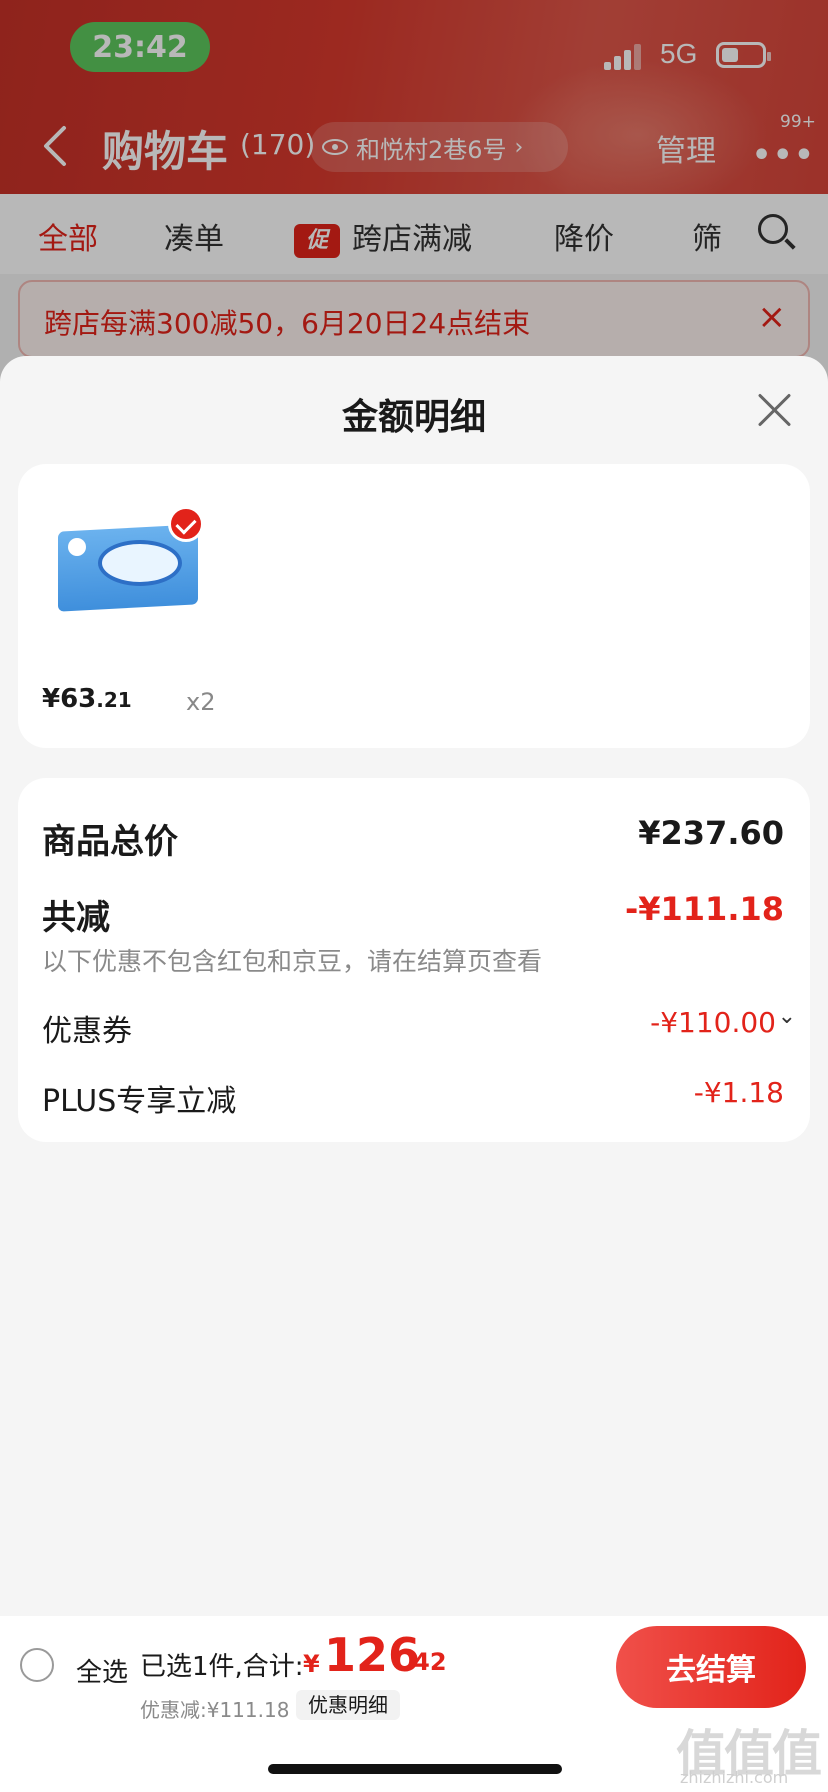 The image size is (828, 1792). Describe the element at coordinates (87, 699) in the screenshot. I see `product-price: ¥63.21` at that location.